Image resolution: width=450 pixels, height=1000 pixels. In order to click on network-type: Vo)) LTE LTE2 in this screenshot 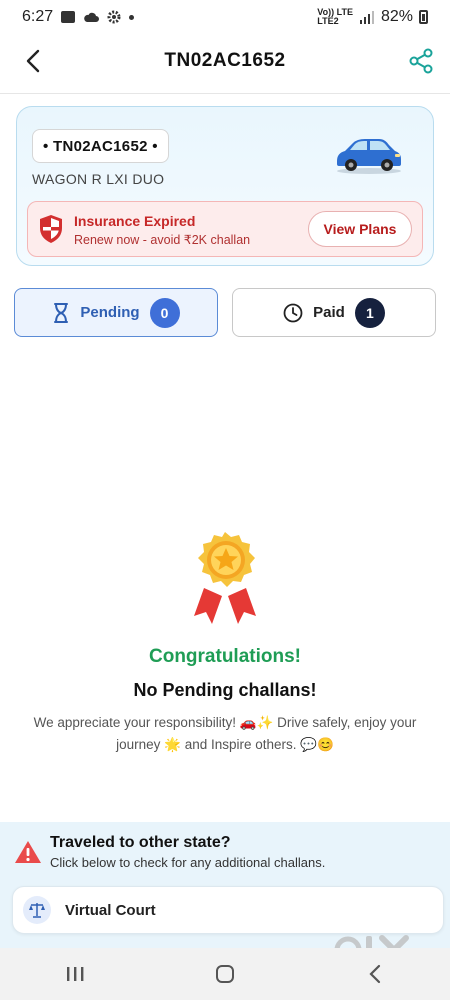, I will do `click(335, 17)`.